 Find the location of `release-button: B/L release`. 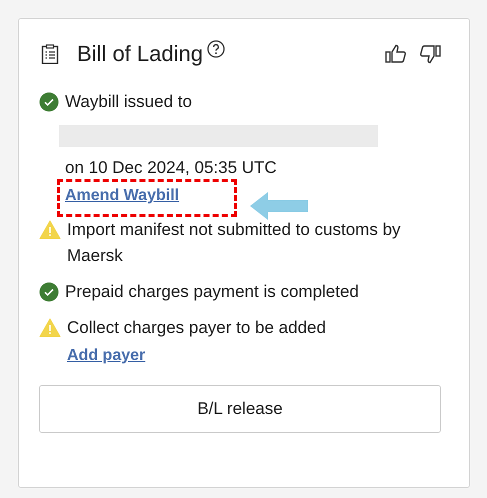

release-button: B/L release is located at coordinates (240, 409).